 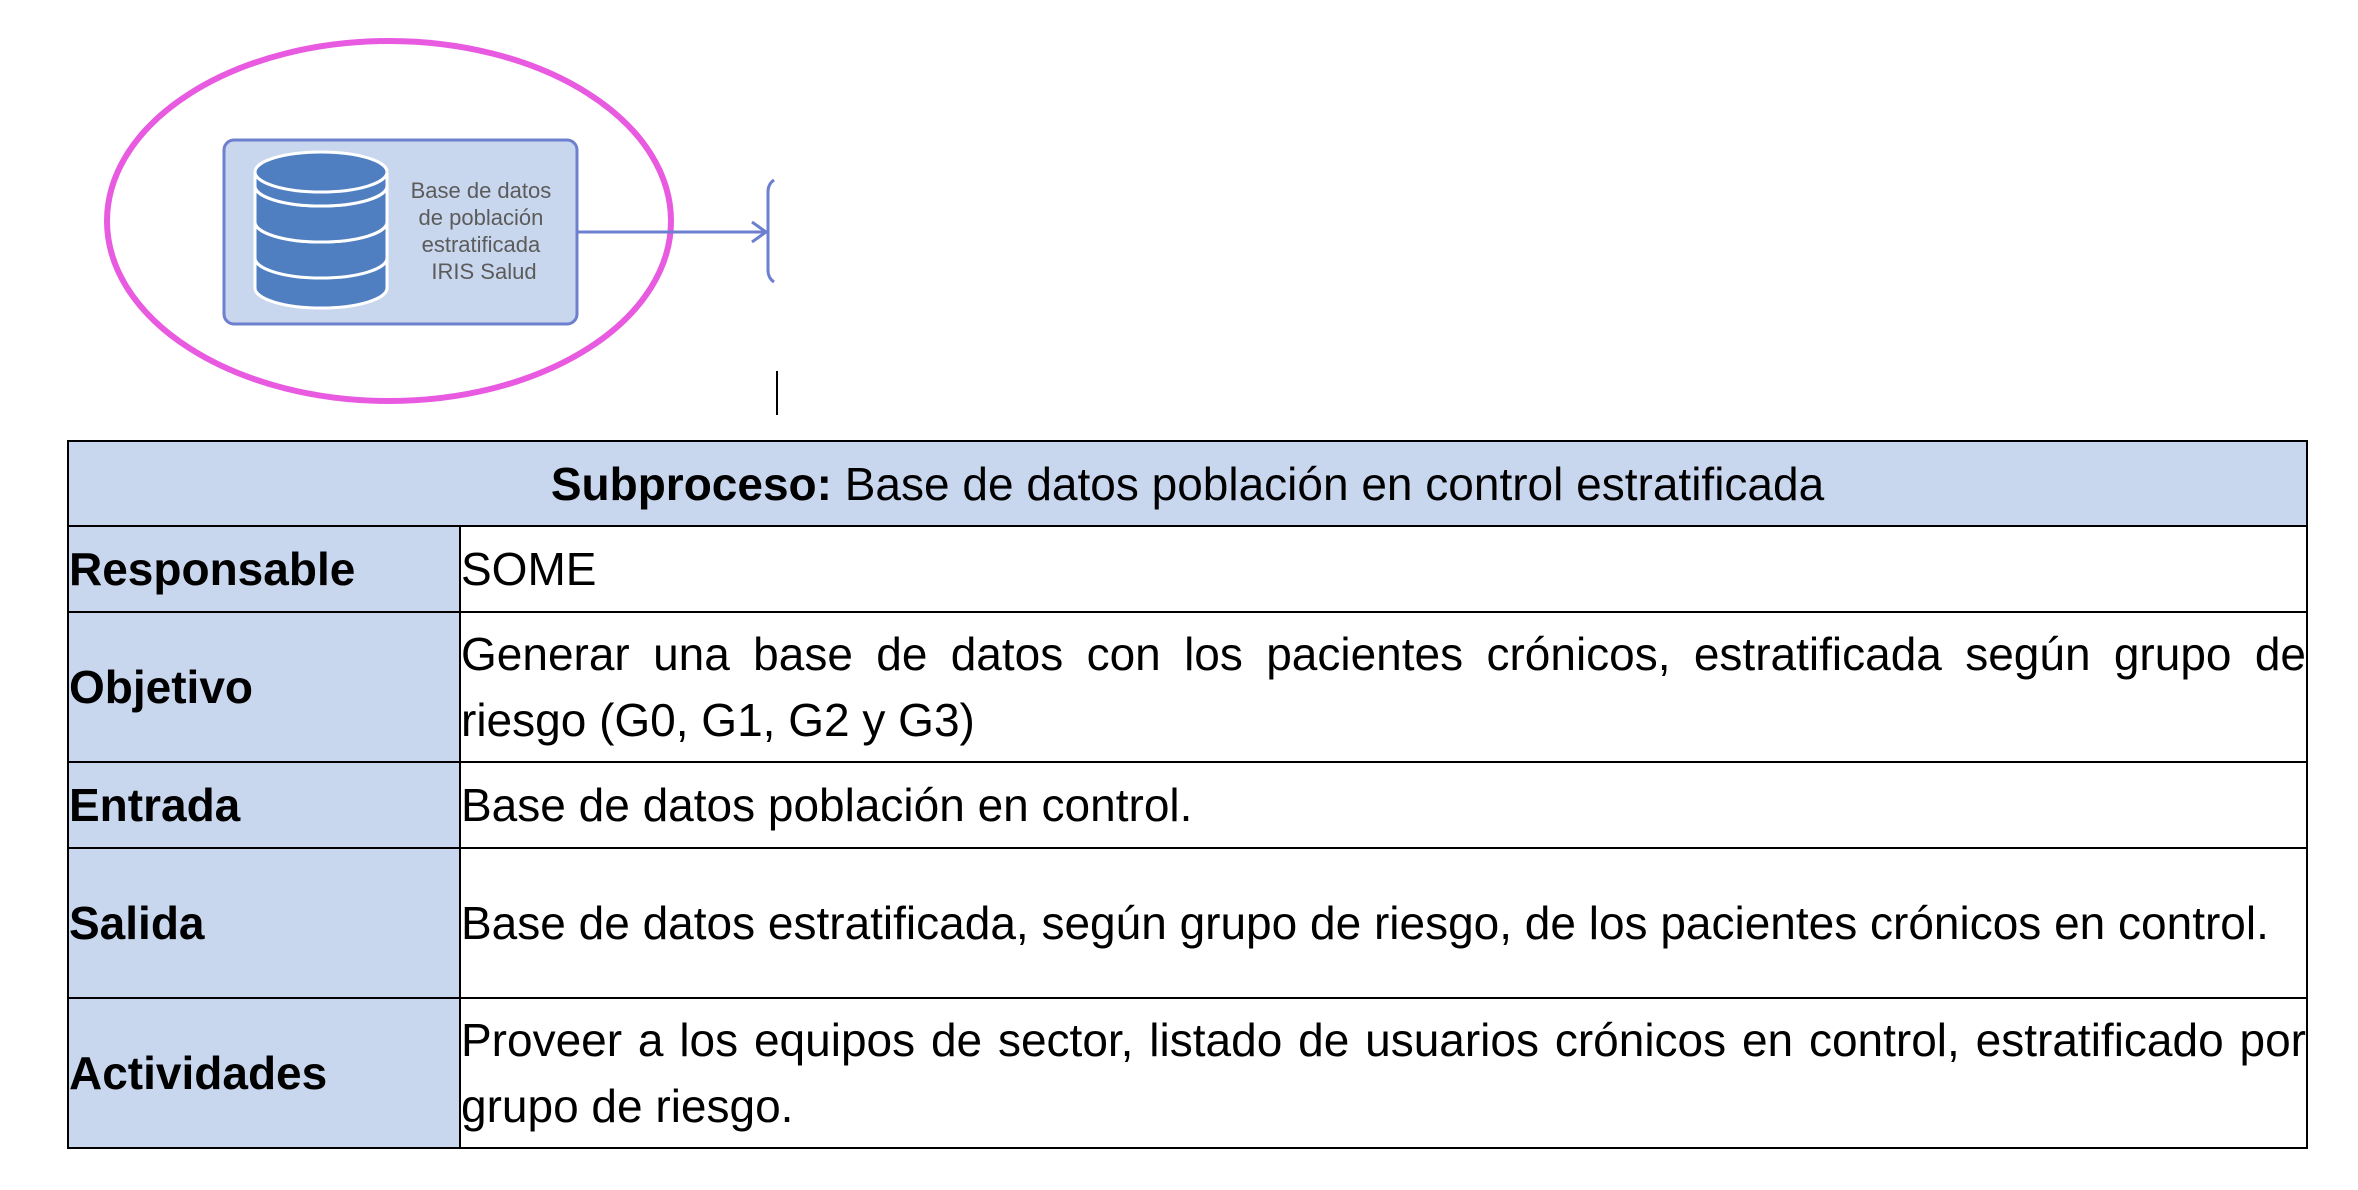 What do you see at coordinates (321, 230) in the screenshot?
I see `database-icon` at bounding box center [321, 230].